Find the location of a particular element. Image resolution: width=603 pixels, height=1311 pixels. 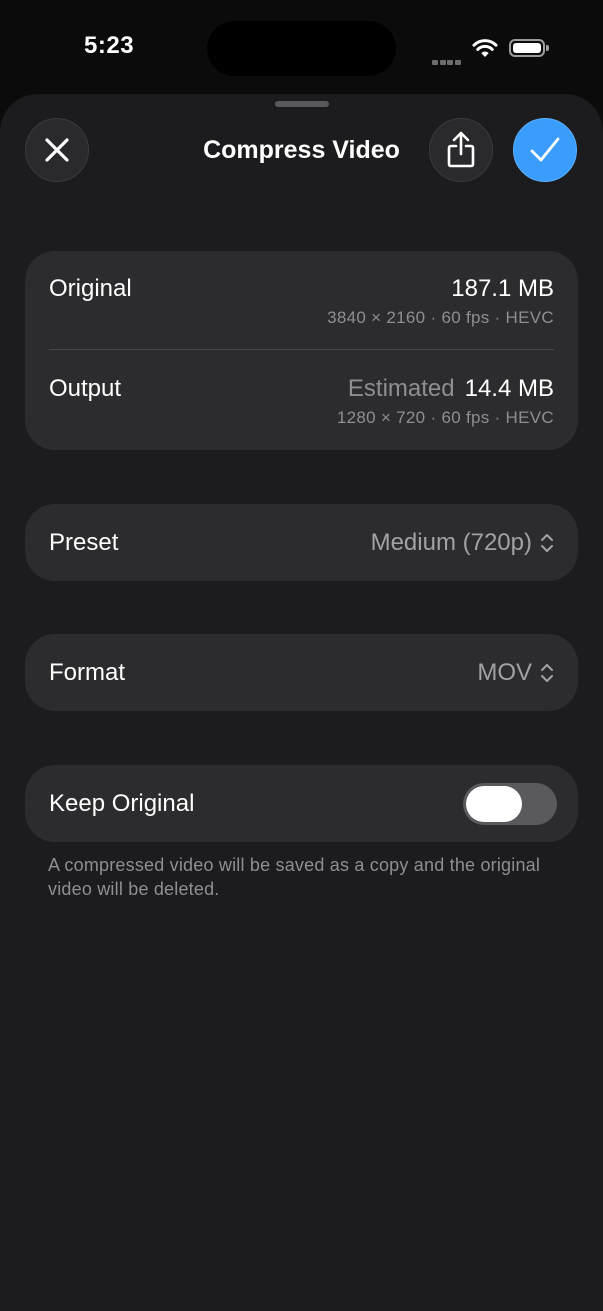

dynamic-island is located at coordinates (301, 48).